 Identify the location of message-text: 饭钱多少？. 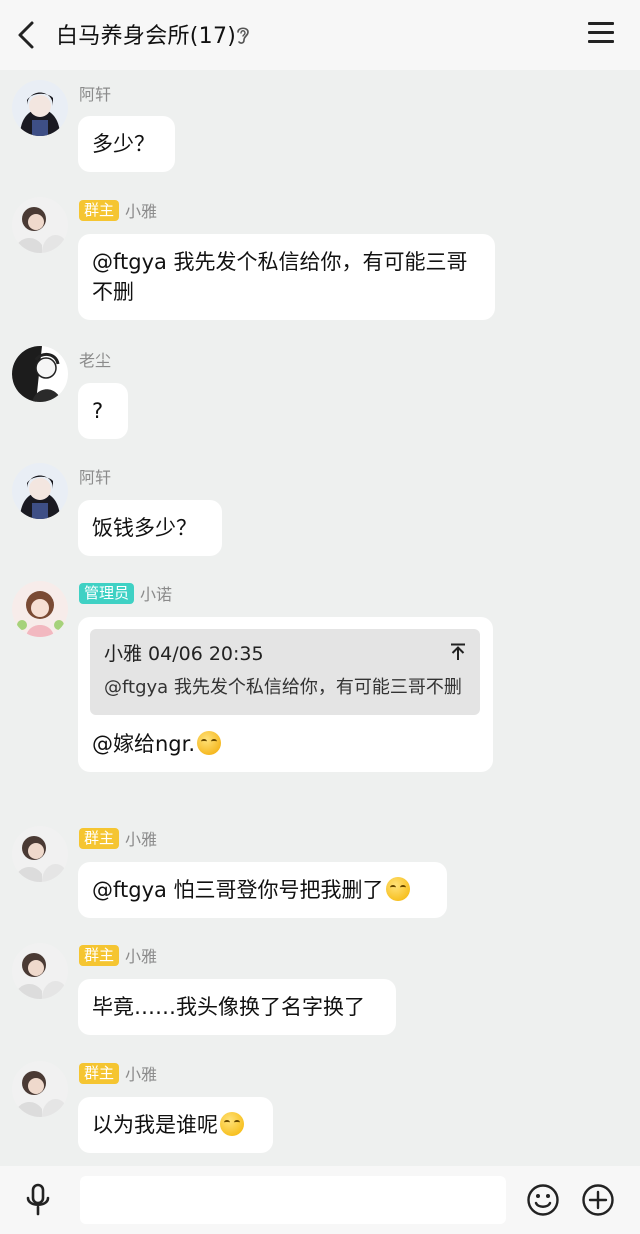
(144, 528).